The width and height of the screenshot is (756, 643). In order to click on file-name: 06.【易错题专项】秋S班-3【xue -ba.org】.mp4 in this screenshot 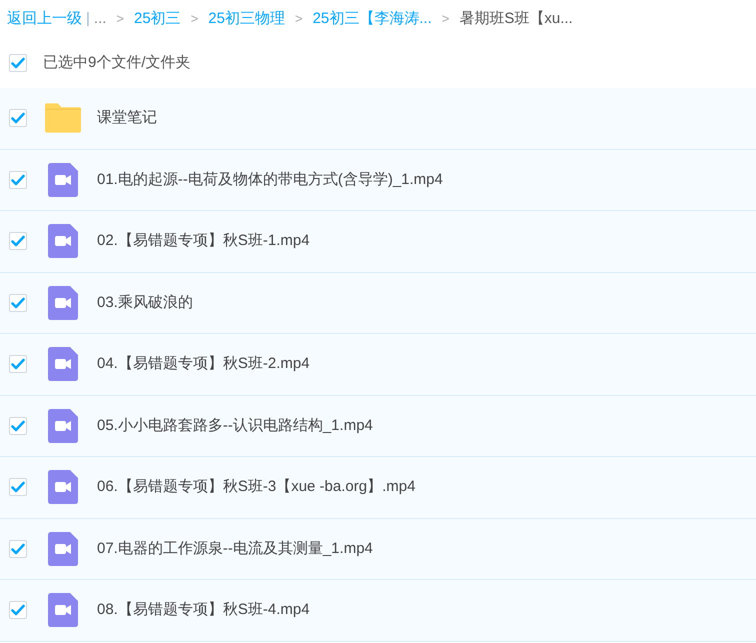, I will do `click(256, 487)`.